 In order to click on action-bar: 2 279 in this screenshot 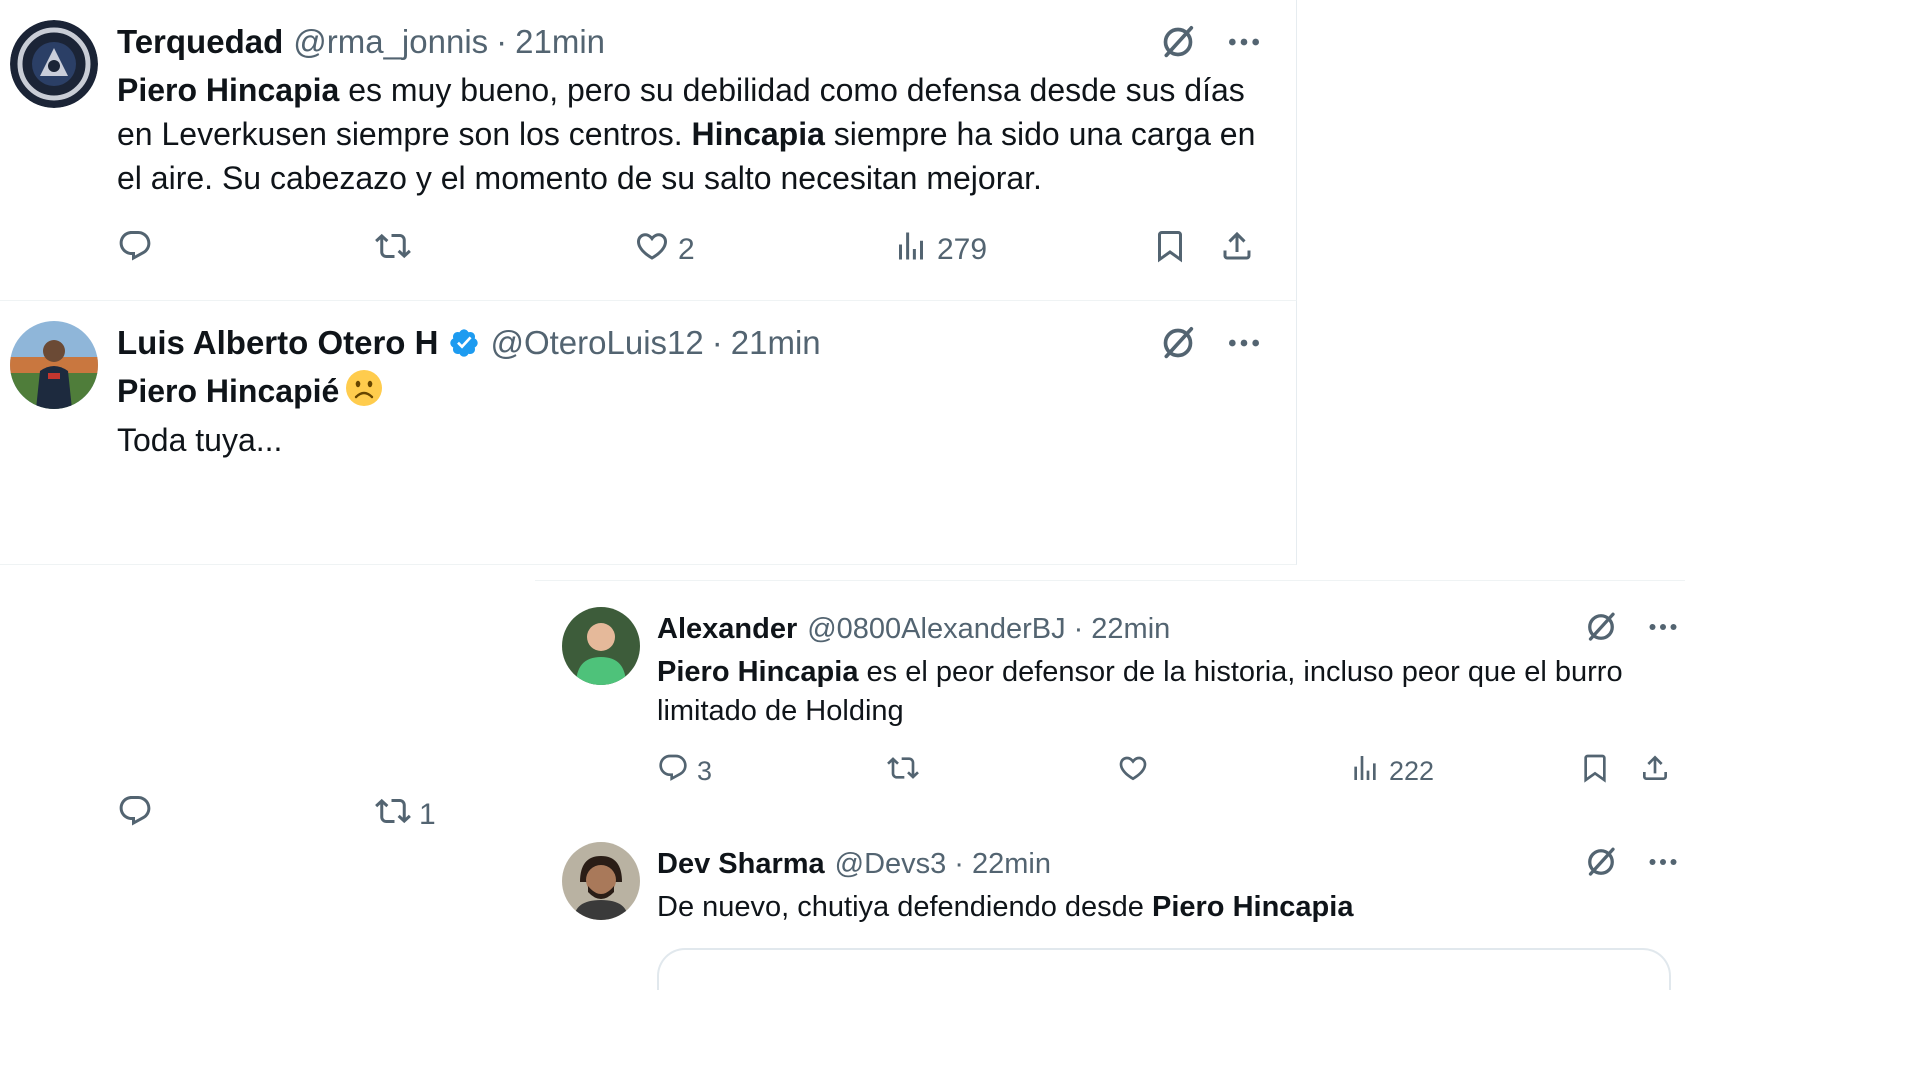, I will do `click(692, 250)`.